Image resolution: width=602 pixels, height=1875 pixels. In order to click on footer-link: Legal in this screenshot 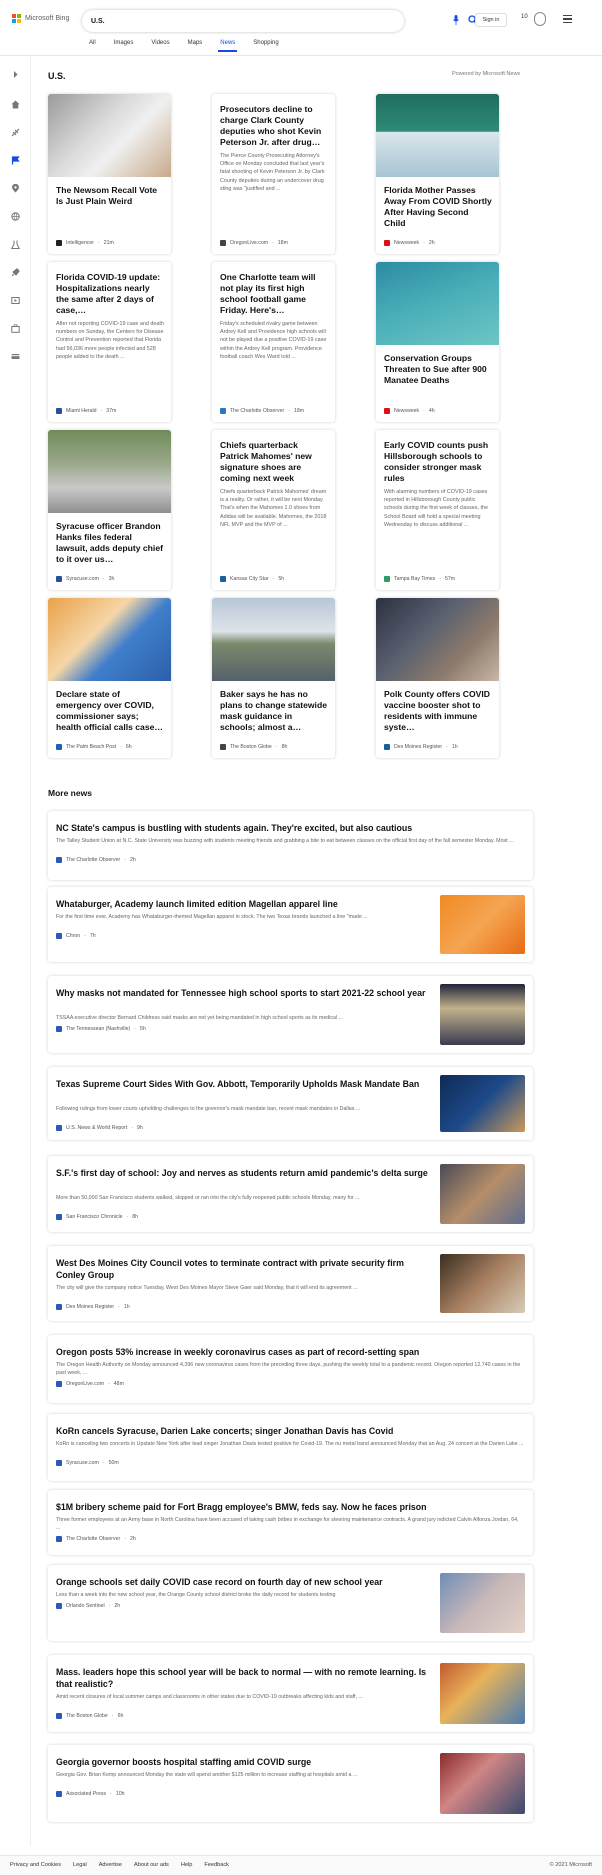, I will do `click(80, 1865)`.